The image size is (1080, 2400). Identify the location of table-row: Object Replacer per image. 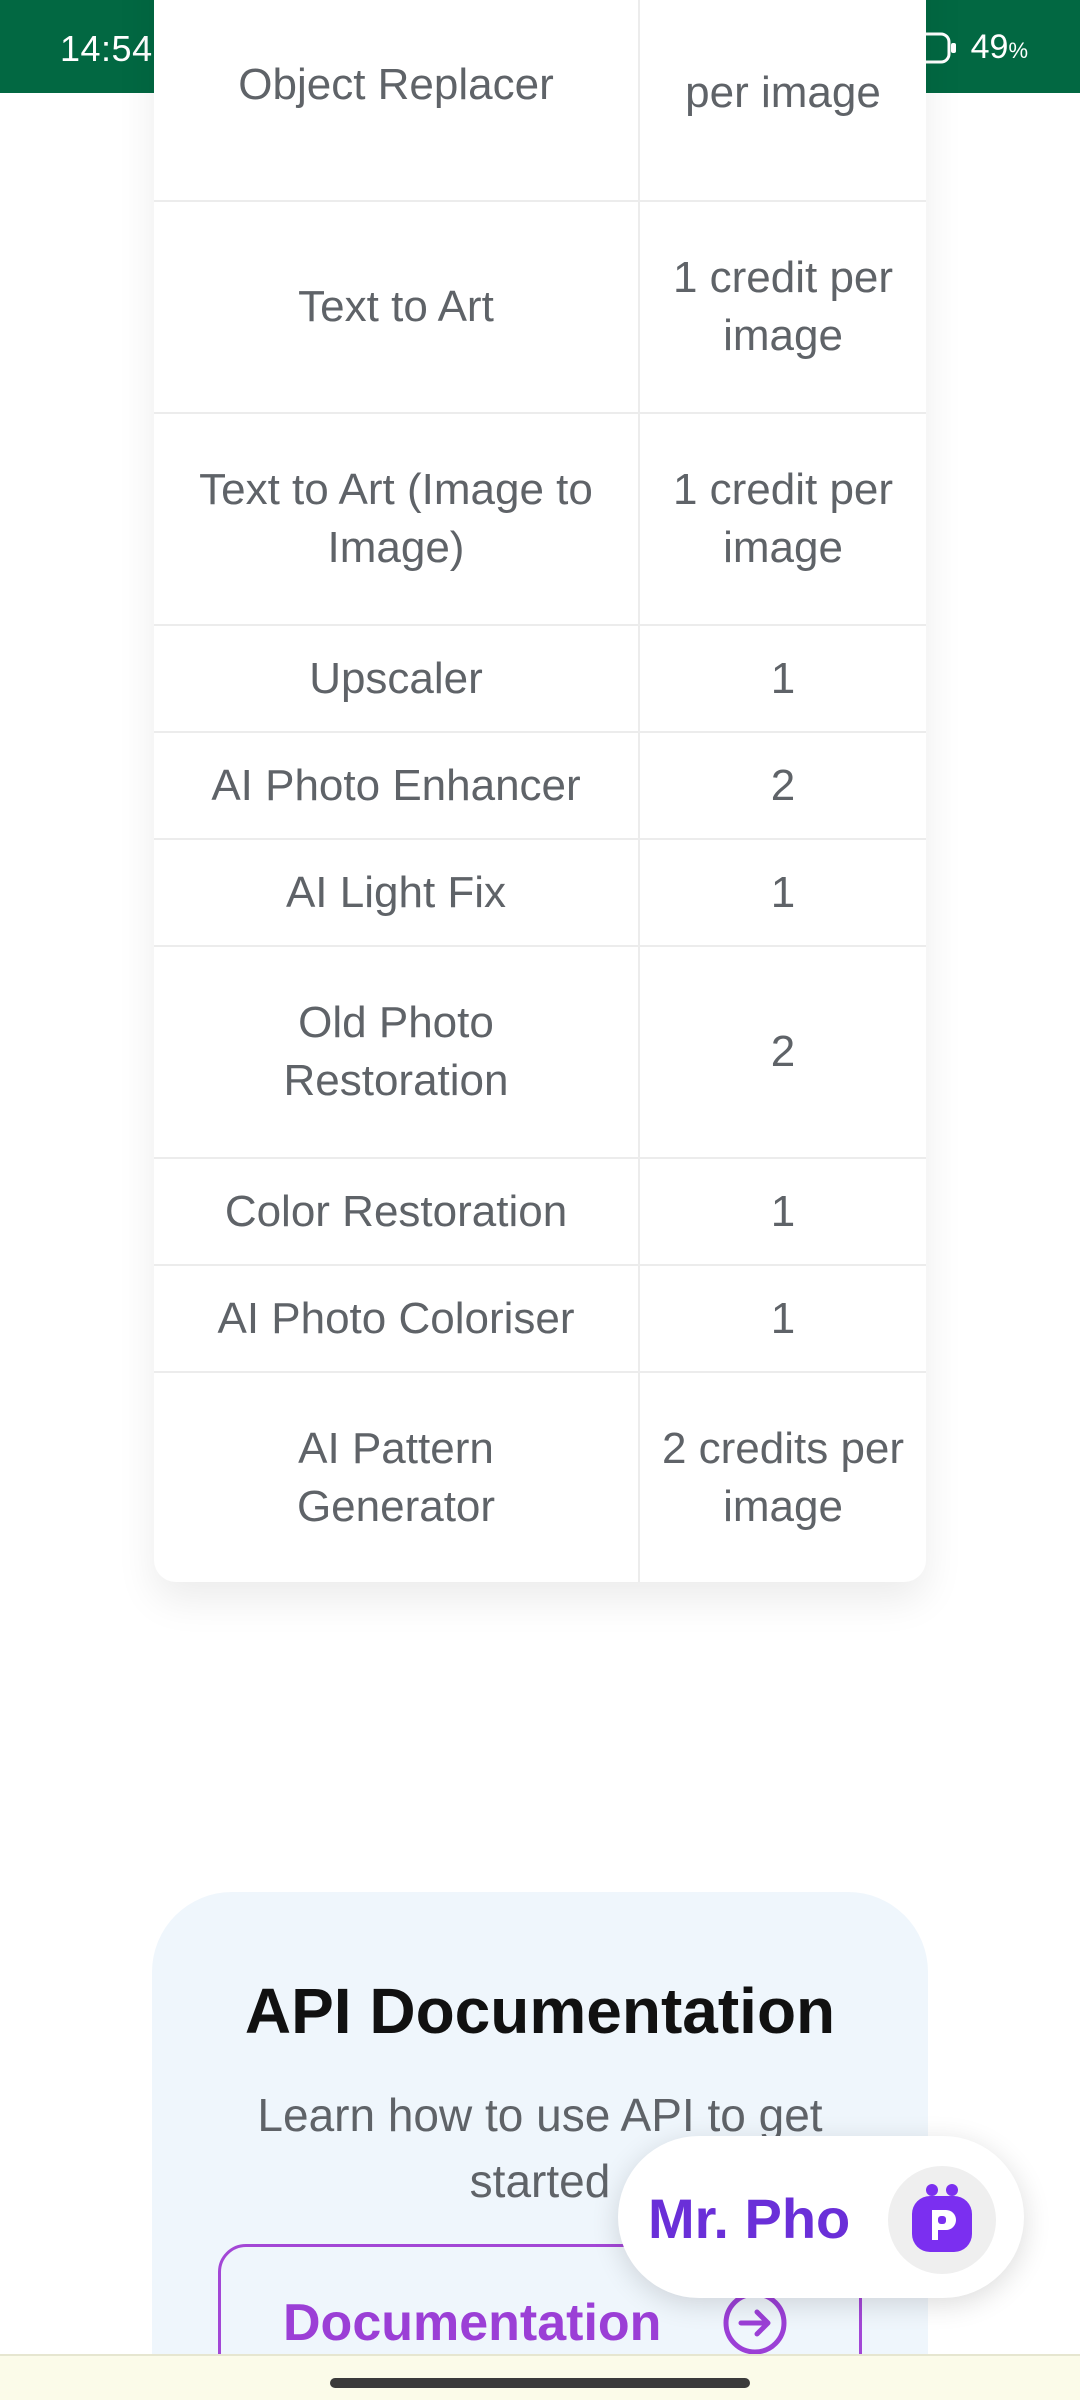
(540, 101).